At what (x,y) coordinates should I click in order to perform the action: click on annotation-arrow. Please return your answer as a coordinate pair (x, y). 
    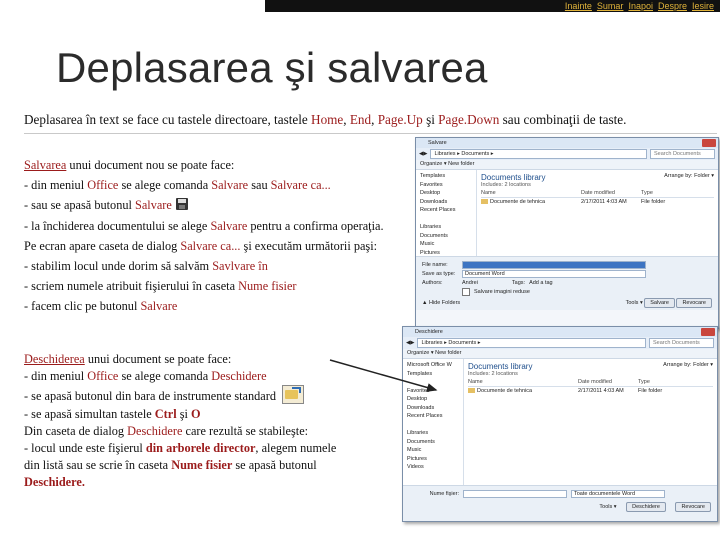
    Looking at the image, I should click on (383, 375).